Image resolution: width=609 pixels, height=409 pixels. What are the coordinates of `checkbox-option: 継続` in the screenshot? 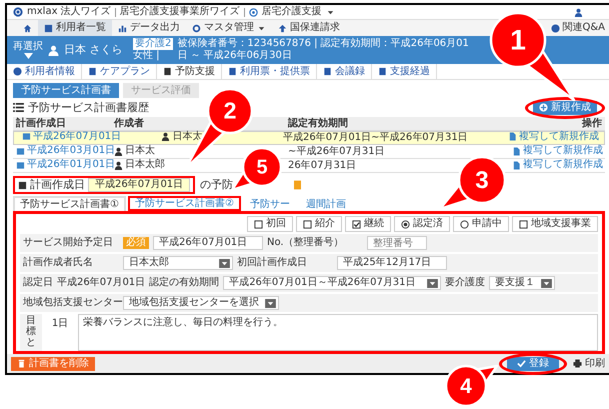 It's located at (368, 224).